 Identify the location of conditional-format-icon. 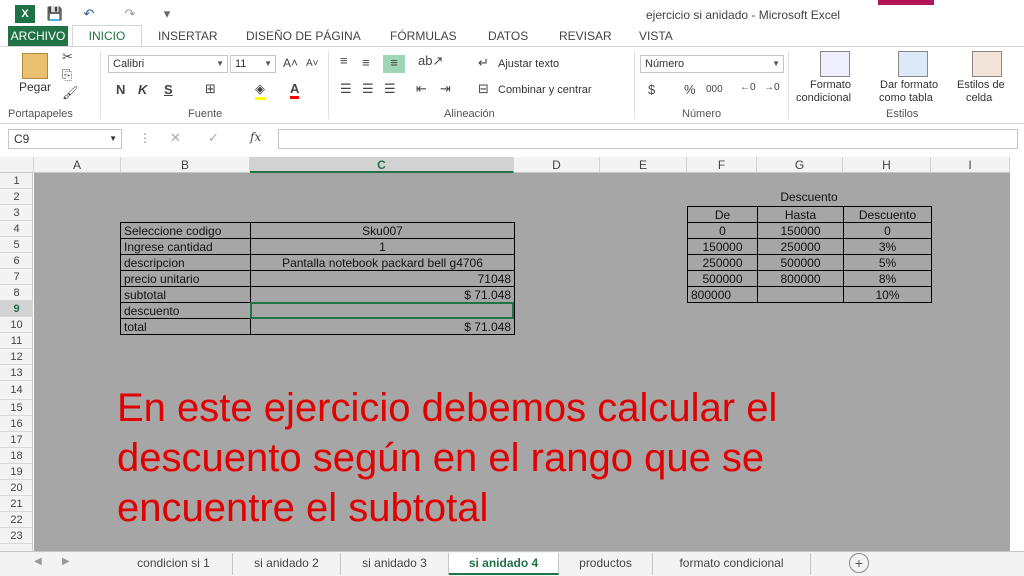
(835, 64).